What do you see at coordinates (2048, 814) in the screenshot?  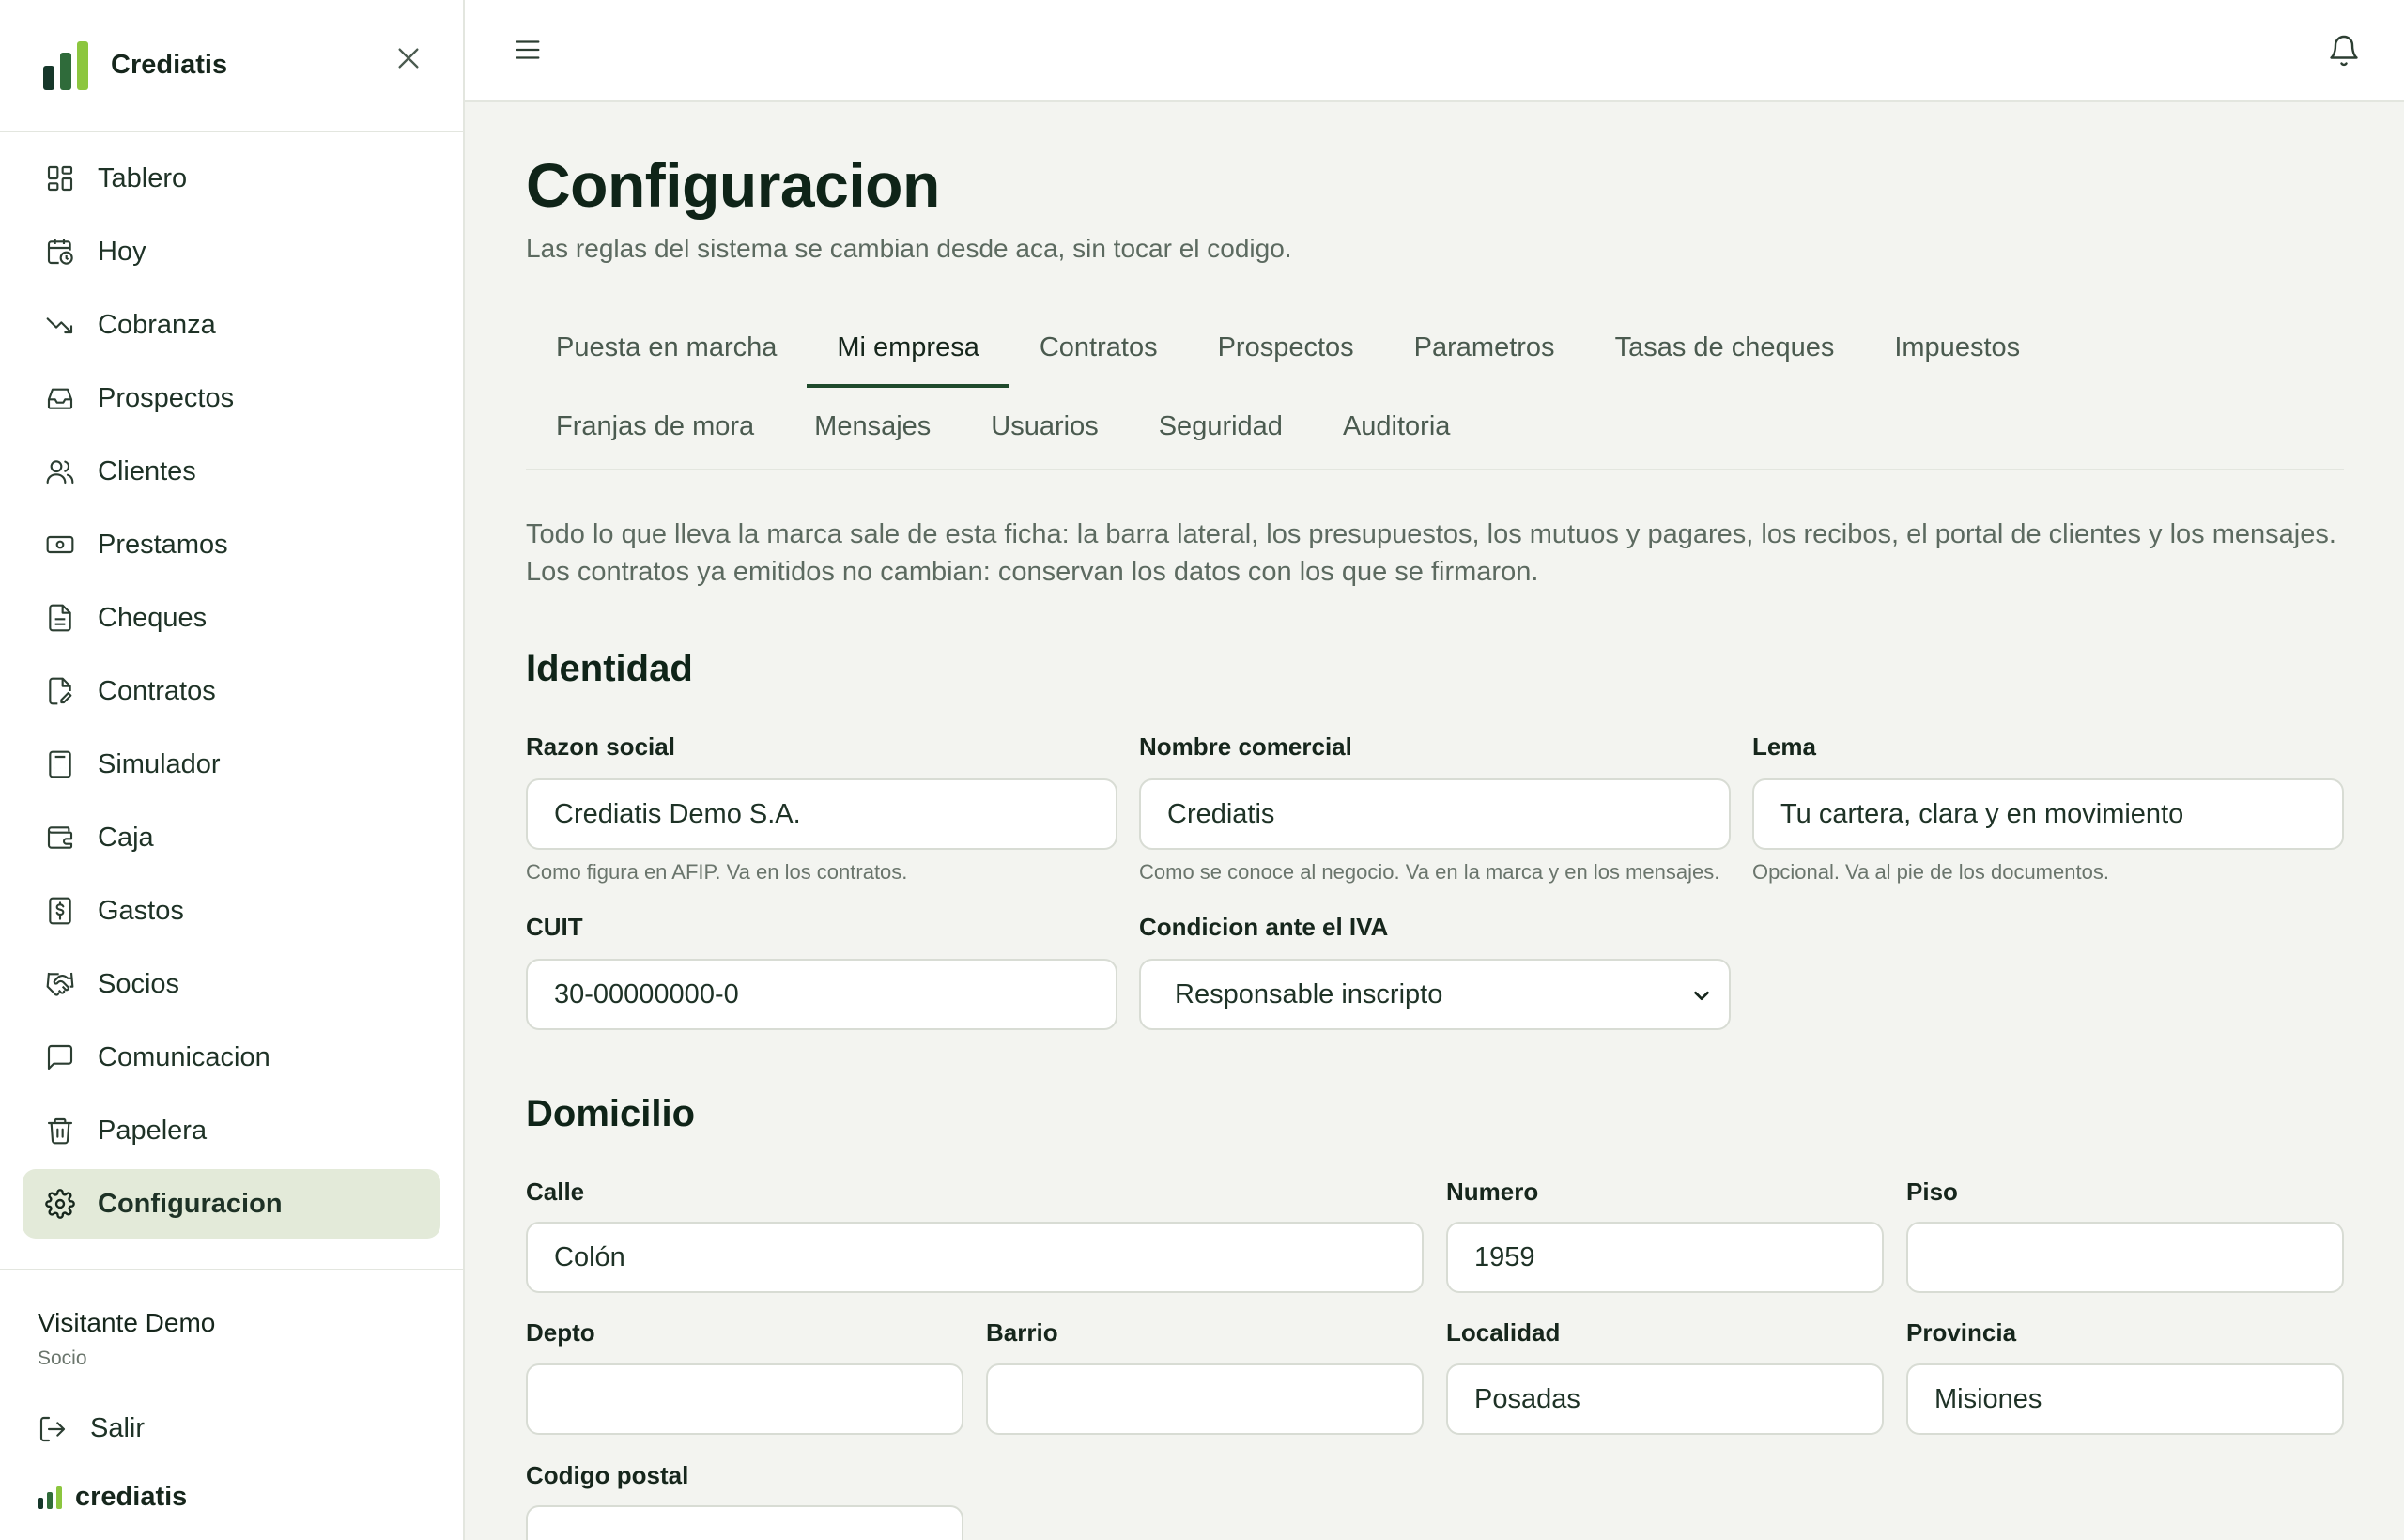 I see `lema-input: Tu cartera, clara y en movimiento` at bounding box center [2048, 814].